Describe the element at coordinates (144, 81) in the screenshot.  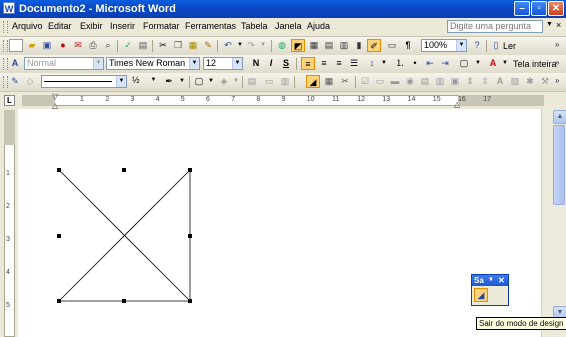
I see `line-weight-select: ½ ▼` at that location.